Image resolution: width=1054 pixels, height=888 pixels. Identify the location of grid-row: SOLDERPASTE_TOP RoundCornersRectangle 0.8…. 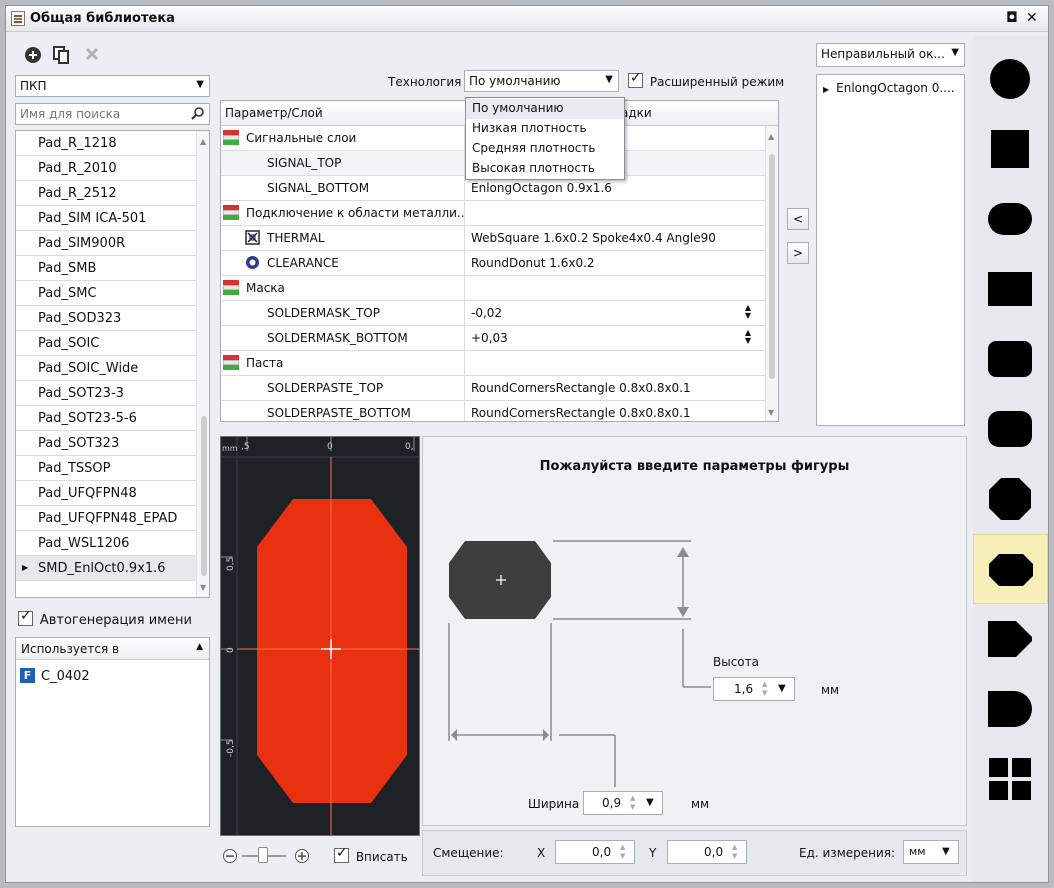
(493, 388).